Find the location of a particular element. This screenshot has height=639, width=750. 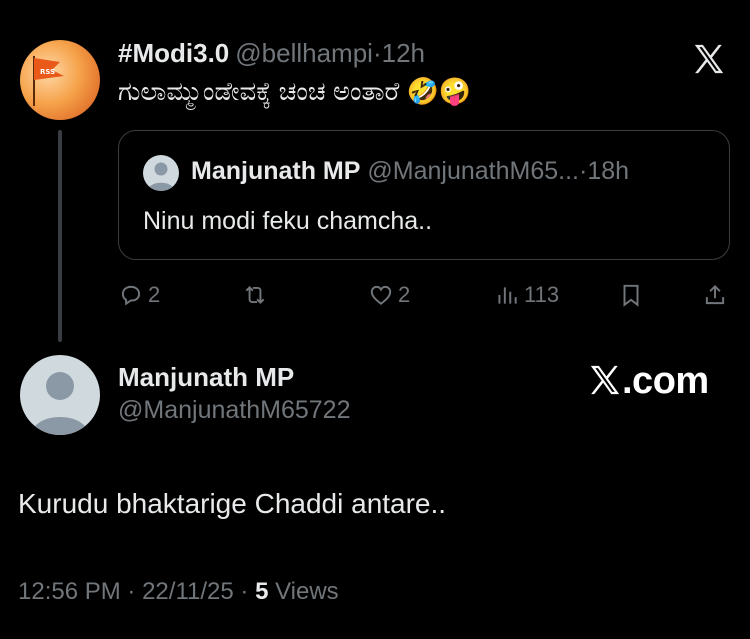

tweet-date: 22/11/25 is located at coordinates (188, 591).